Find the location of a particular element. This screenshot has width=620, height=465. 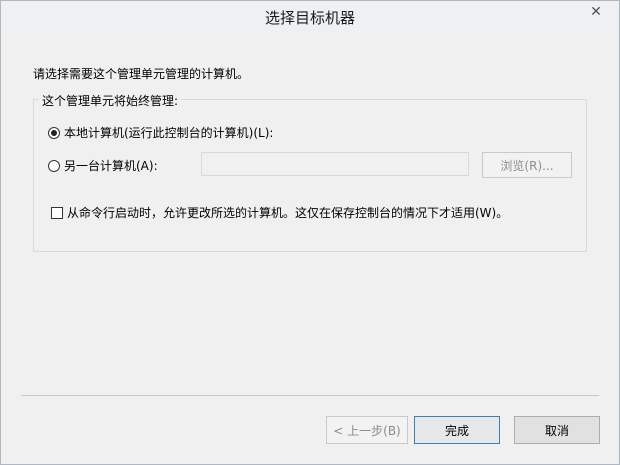

radio-local-indicator is located at coordinates (54, 132).